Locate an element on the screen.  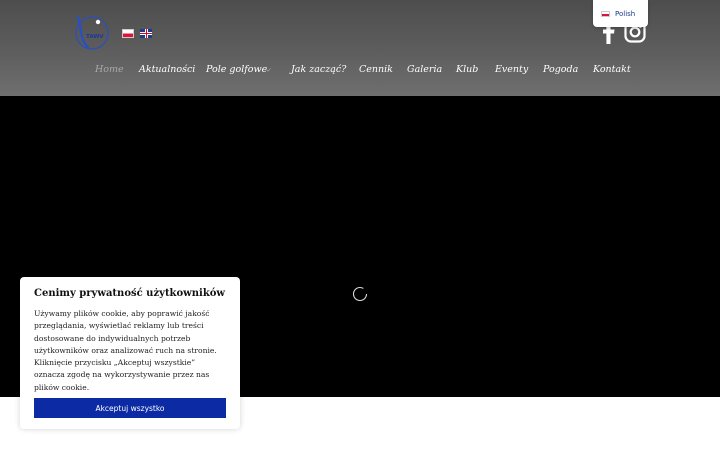
nav-item-jak-zaczac: Jak zacząć? is located at coordinates (318, 70).